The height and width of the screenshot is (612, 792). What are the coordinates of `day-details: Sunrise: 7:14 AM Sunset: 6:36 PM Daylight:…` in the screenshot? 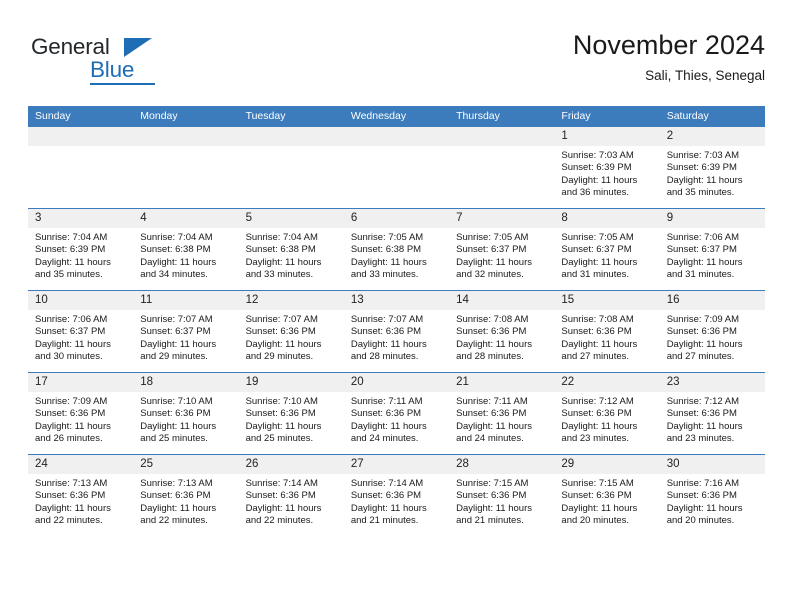 It's located at (291, 501).